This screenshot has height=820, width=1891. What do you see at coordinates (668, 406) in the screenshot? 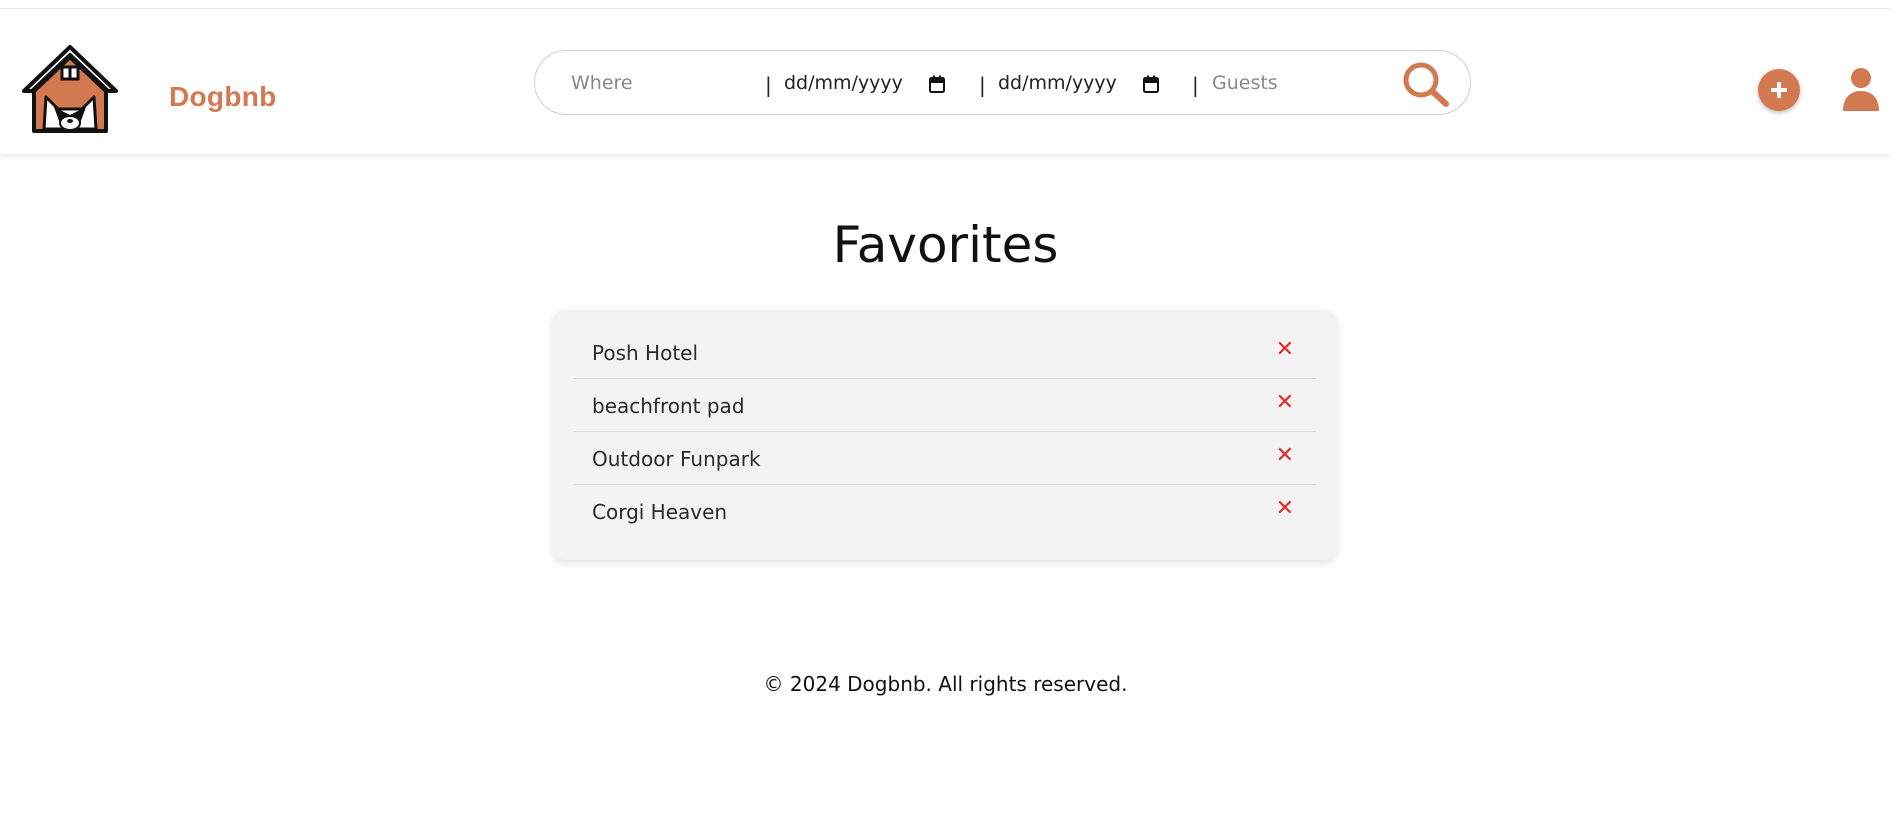
I see `favorite-name: beachfront pad` at bounding box center [668, 406].